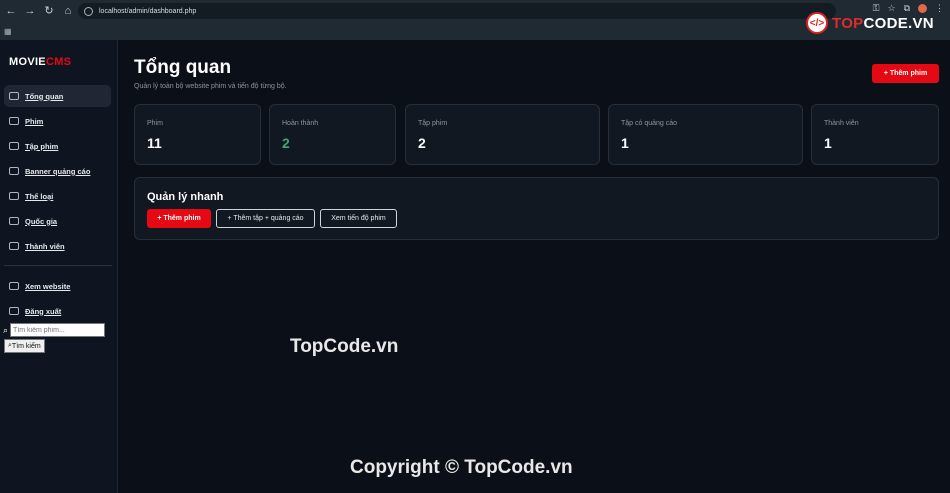 The width and height of the screenshot is (950, 493). What do you see at coordinates (30, 11) in the screenshot?
I see `forward-arrow-icon: →` at bounding box center [30, 11].